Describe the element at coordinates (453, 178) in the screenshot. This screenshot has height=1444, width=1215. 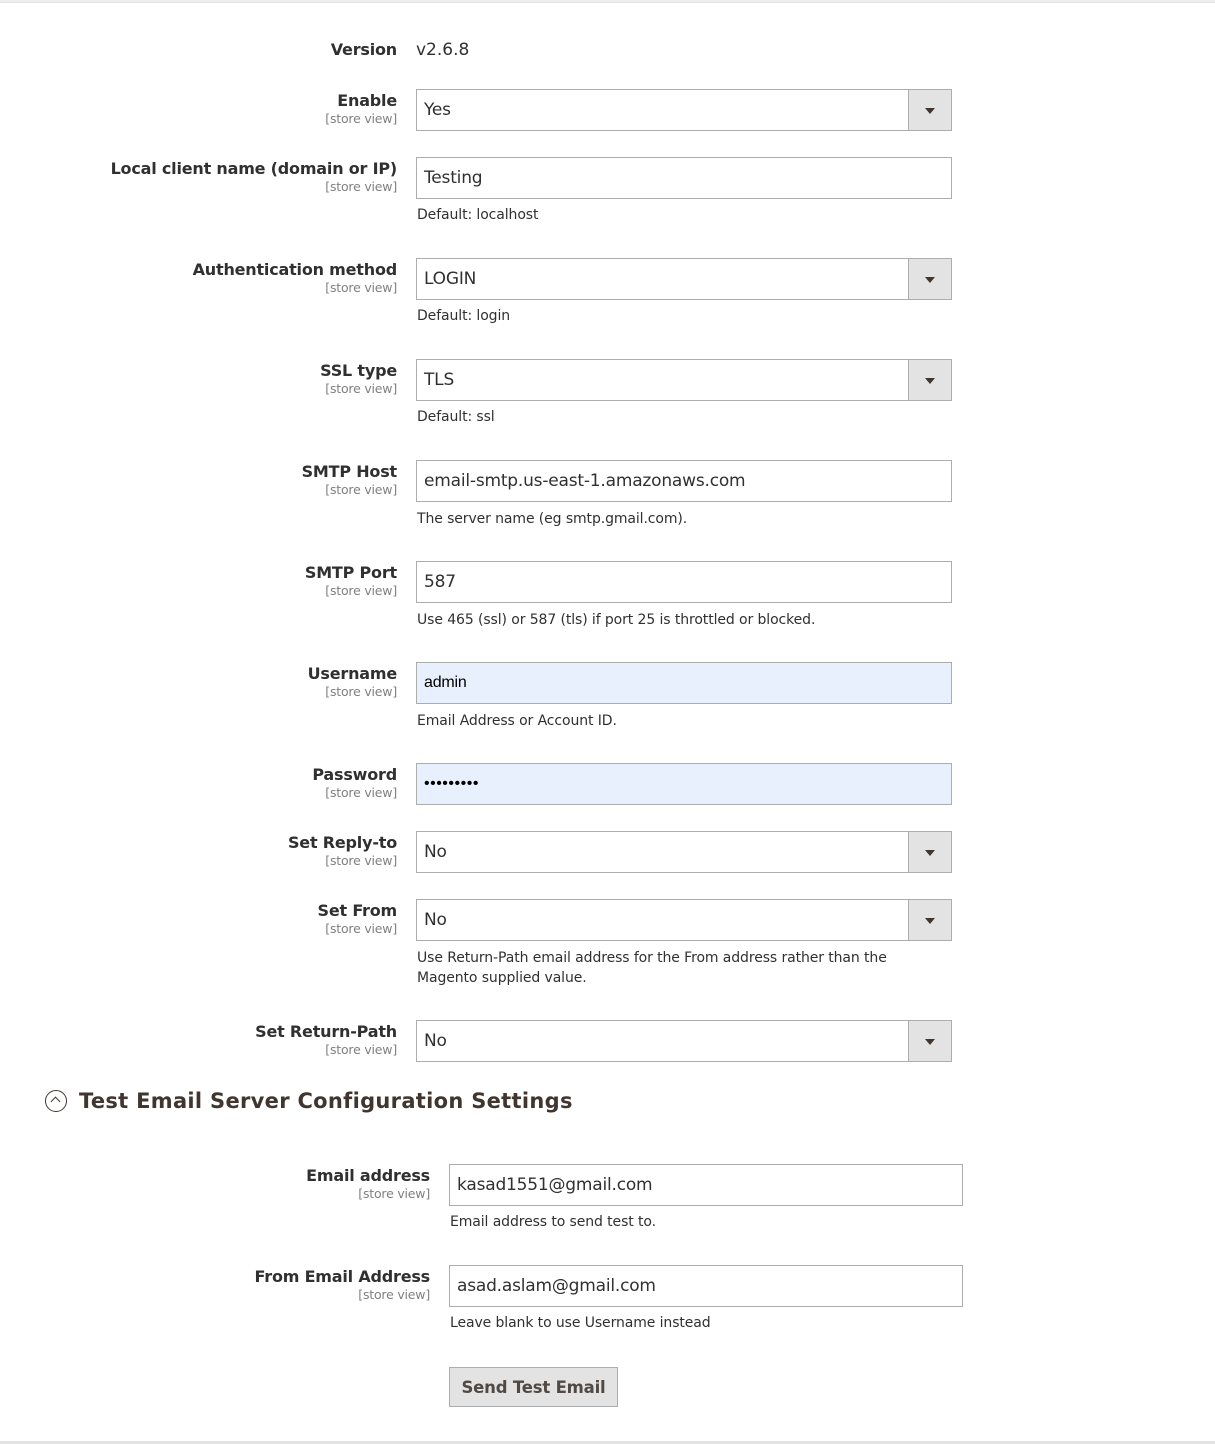
I see `client-name-value: Testing` at that location.